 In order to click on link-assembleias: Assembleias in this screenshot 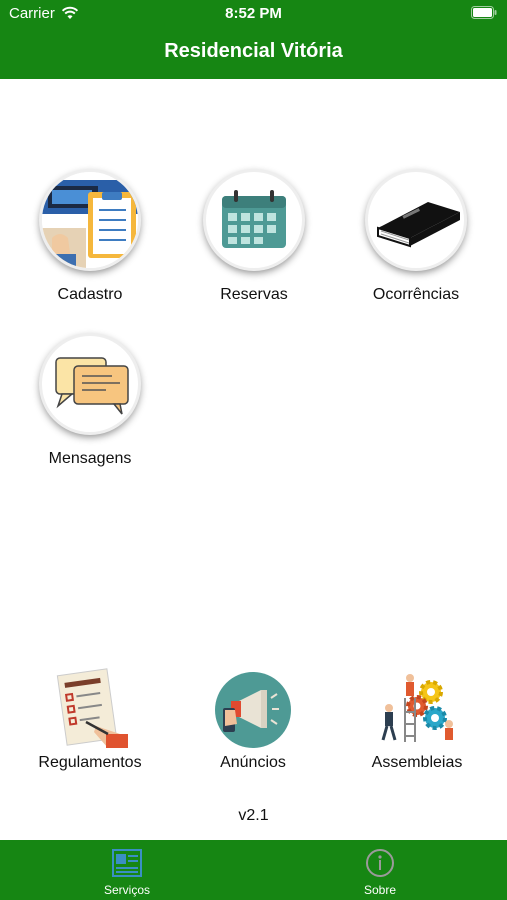, I will do `click(417, 720)`.